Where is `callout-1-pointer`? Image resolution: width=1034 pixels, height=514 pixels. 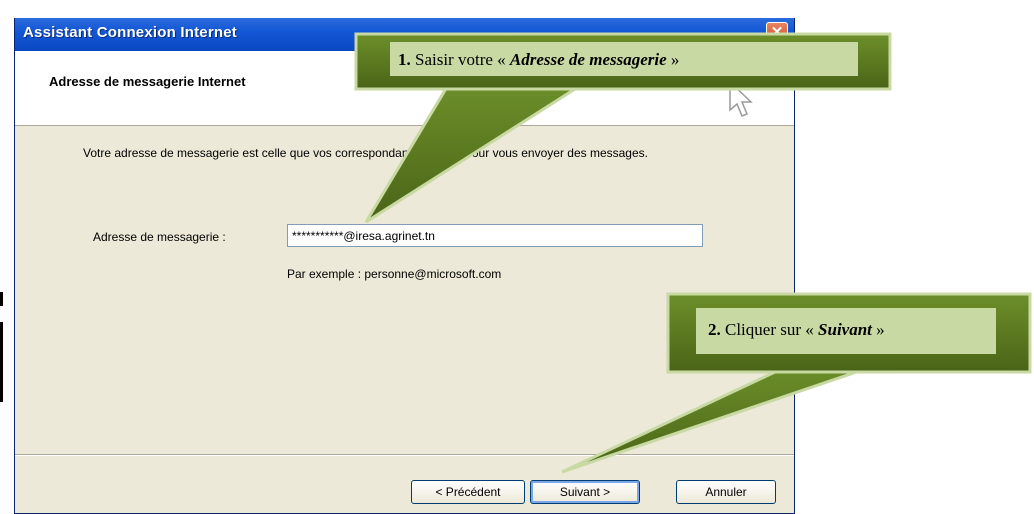
callout-1-pointer is located at coordinates (478, 152).